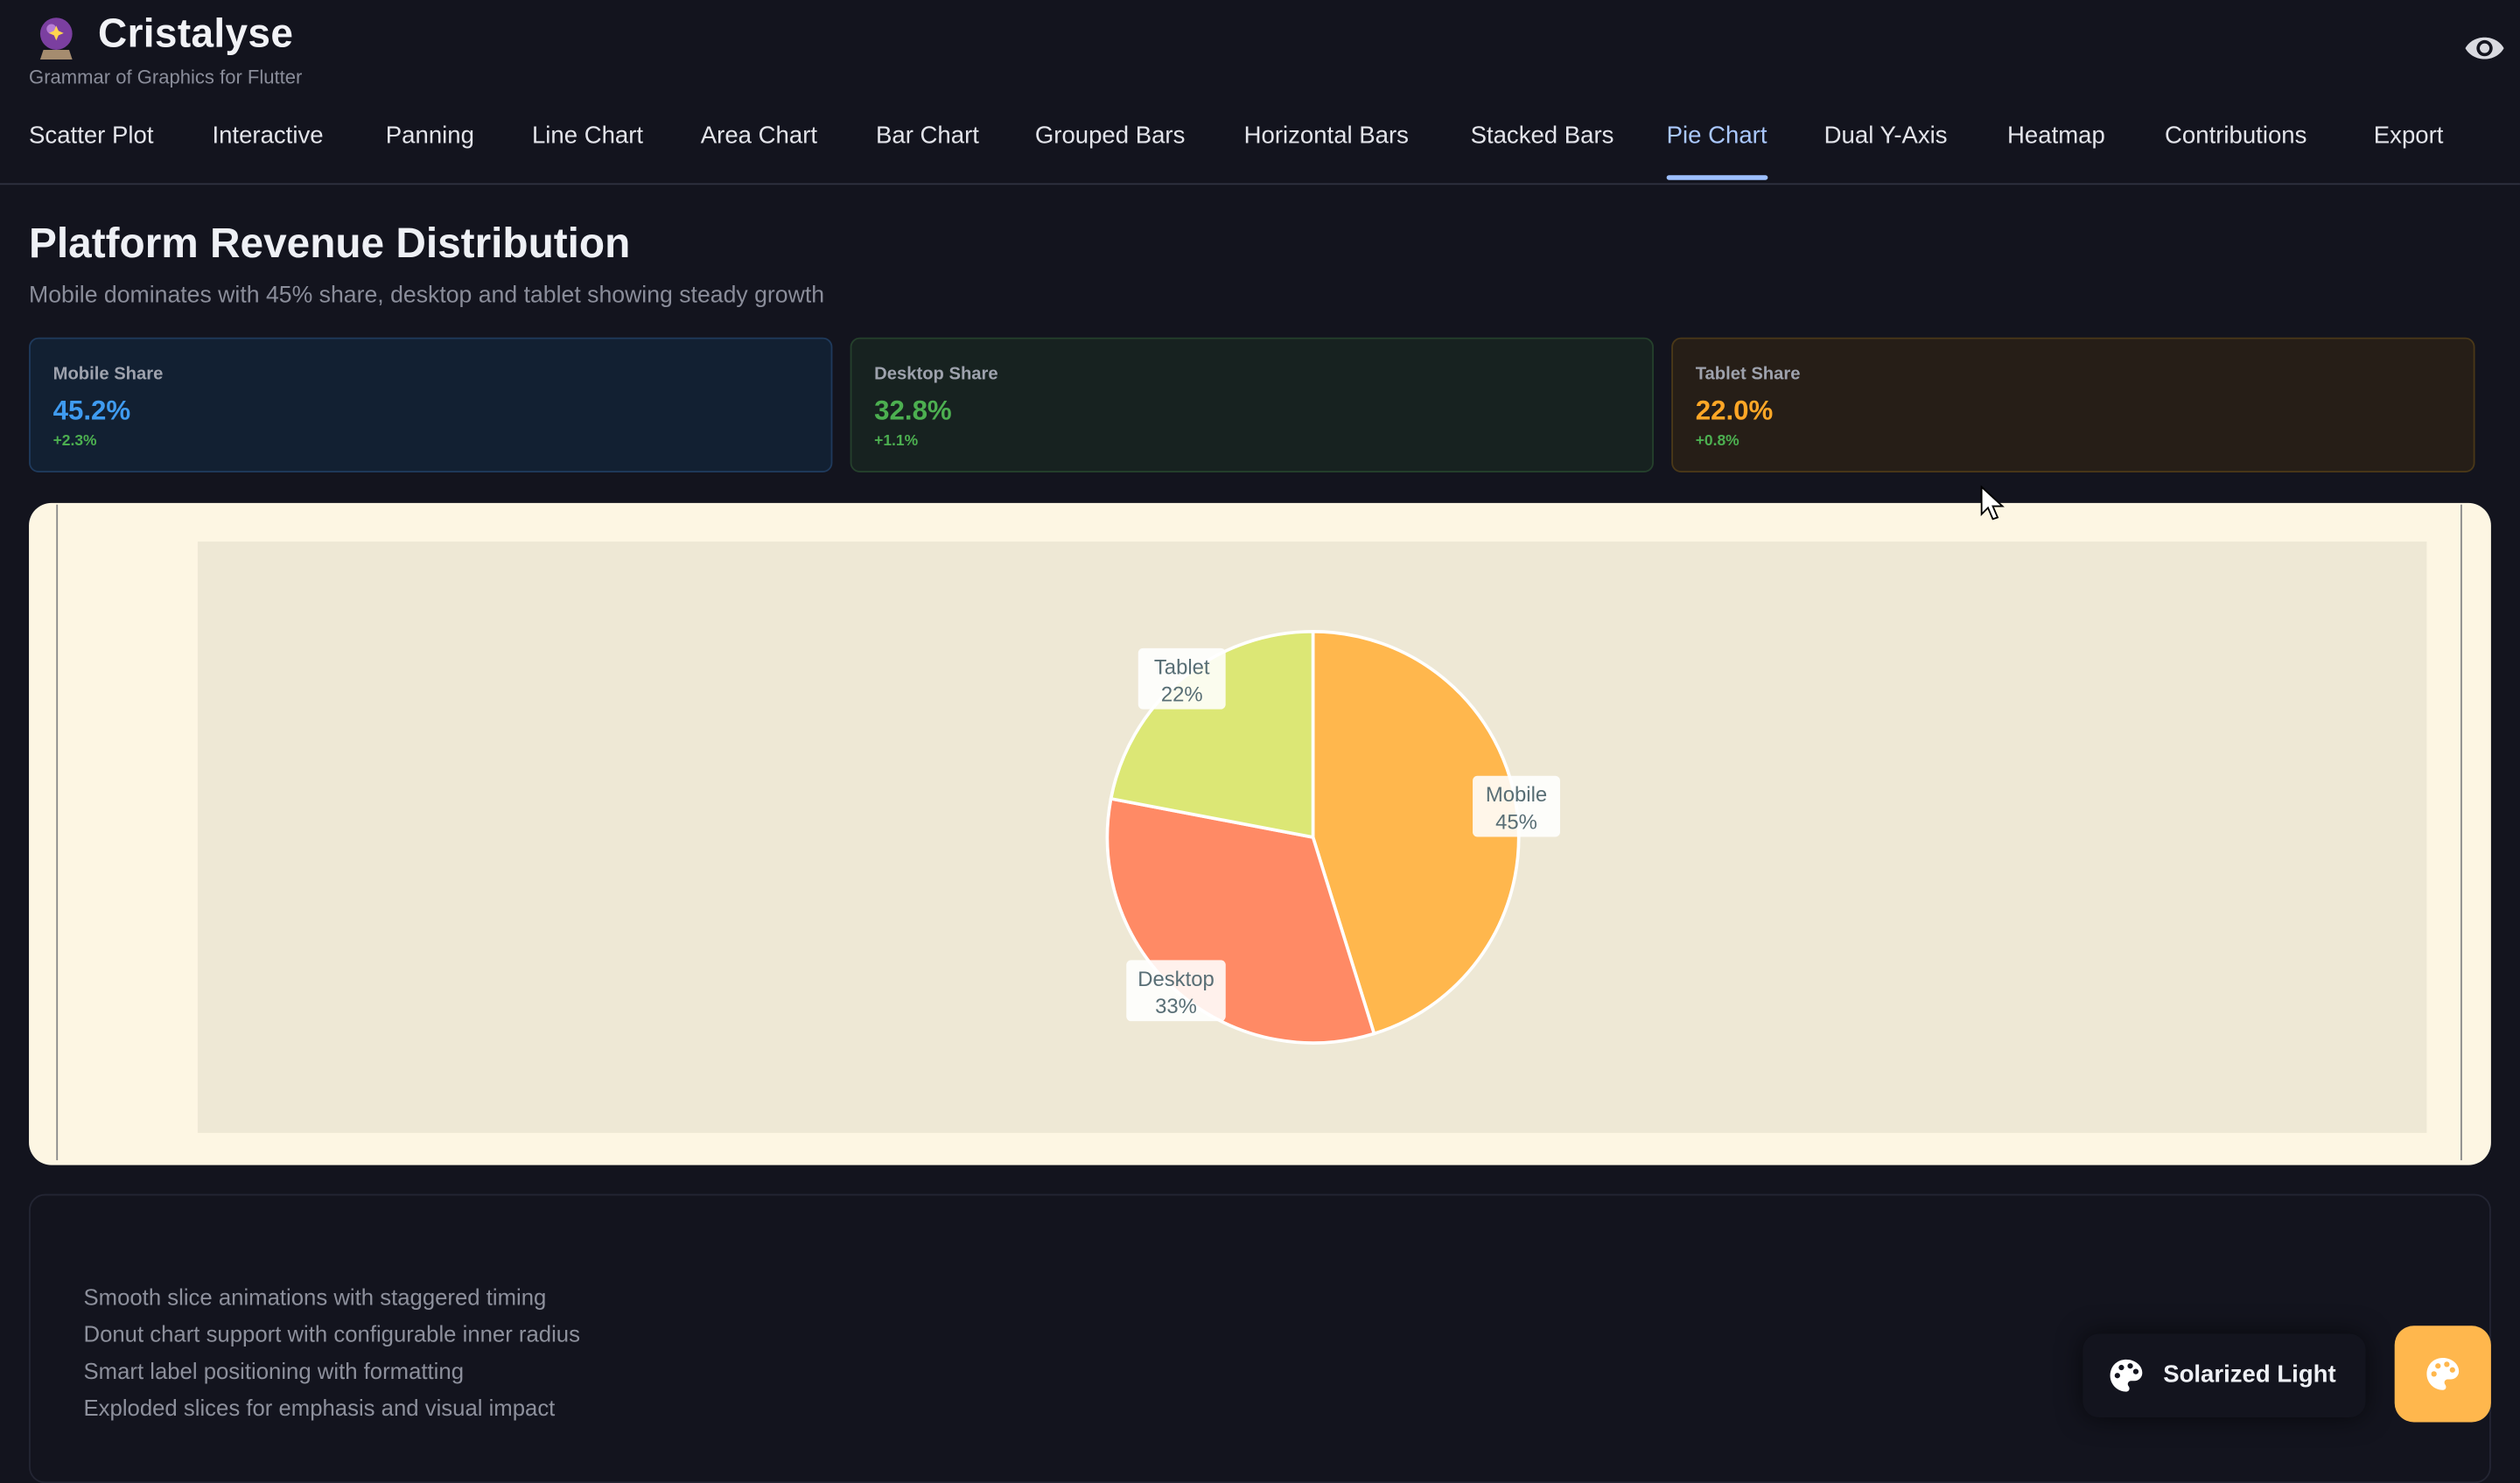 This screenshot has width=2520, height=1483. I want to click on stat-change: +1.1%, so click(896, 441).